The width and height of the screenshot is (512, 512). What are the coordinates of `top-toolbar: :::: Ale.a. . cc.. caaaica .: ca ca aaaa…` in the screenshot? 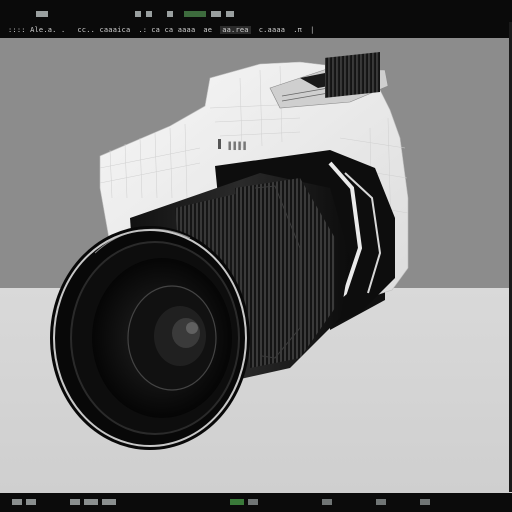 It's located at (256, 19).